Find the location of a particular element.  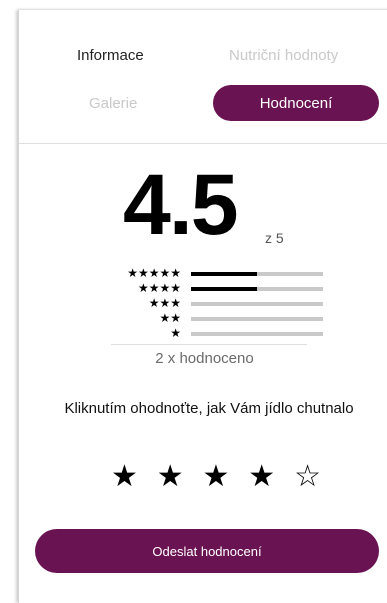

tab-informace: Informace is located at coordinates (110, 55).